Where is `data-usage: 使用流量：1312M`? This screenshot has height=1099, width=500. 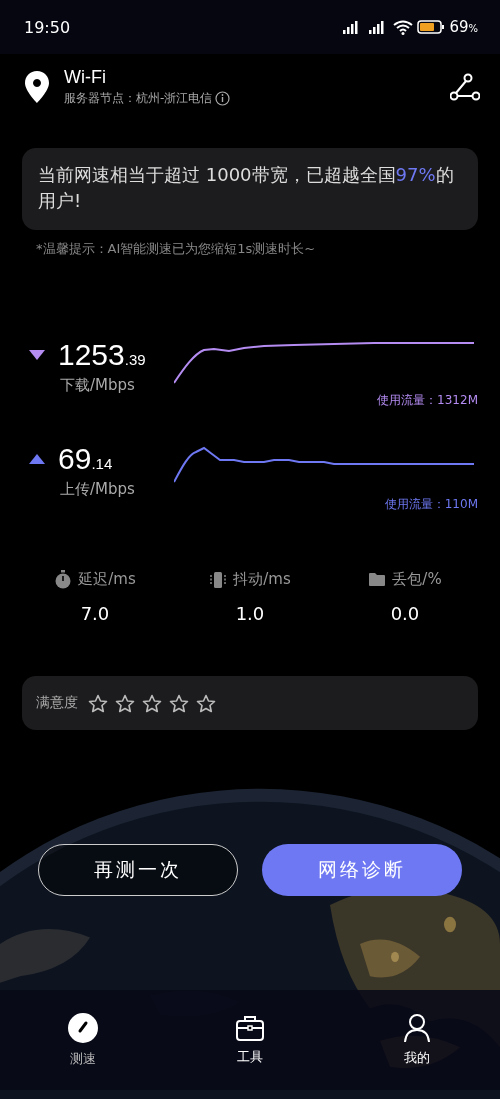 data-usage: 使用流量：1312M is located at coordinates (427, 400).